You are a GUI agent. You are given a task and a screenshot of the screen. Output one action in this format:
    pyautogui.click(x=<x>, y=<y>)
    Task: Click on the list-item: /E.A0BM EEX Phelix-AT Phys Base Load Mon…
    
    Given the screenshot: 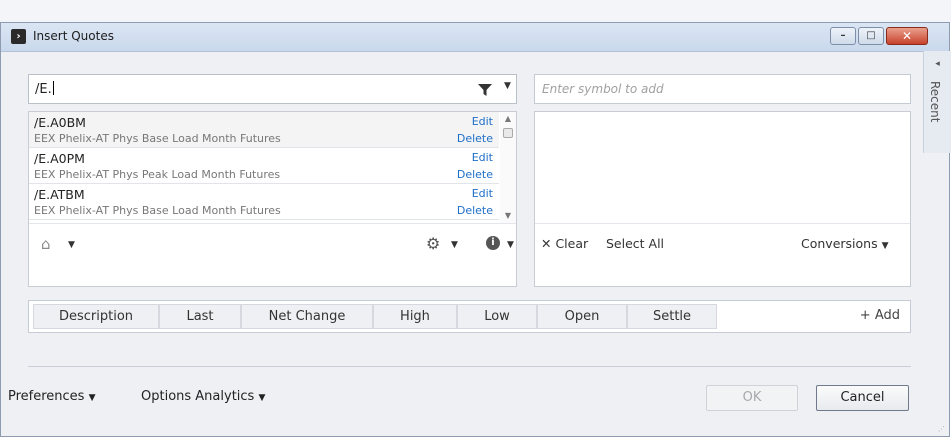 What is the action you would take?
    pyautogui.click(x=264, y=130)
    